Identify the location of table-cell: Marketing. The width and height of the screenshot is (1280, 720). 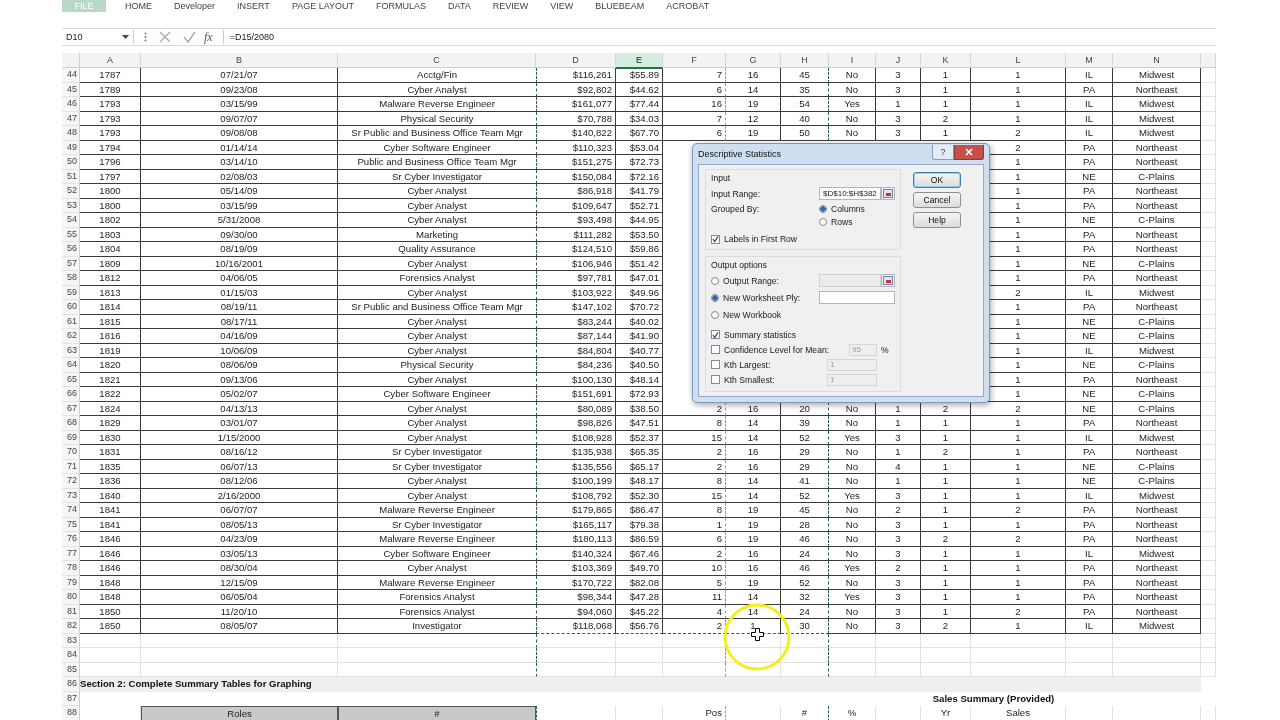
(437, 234).